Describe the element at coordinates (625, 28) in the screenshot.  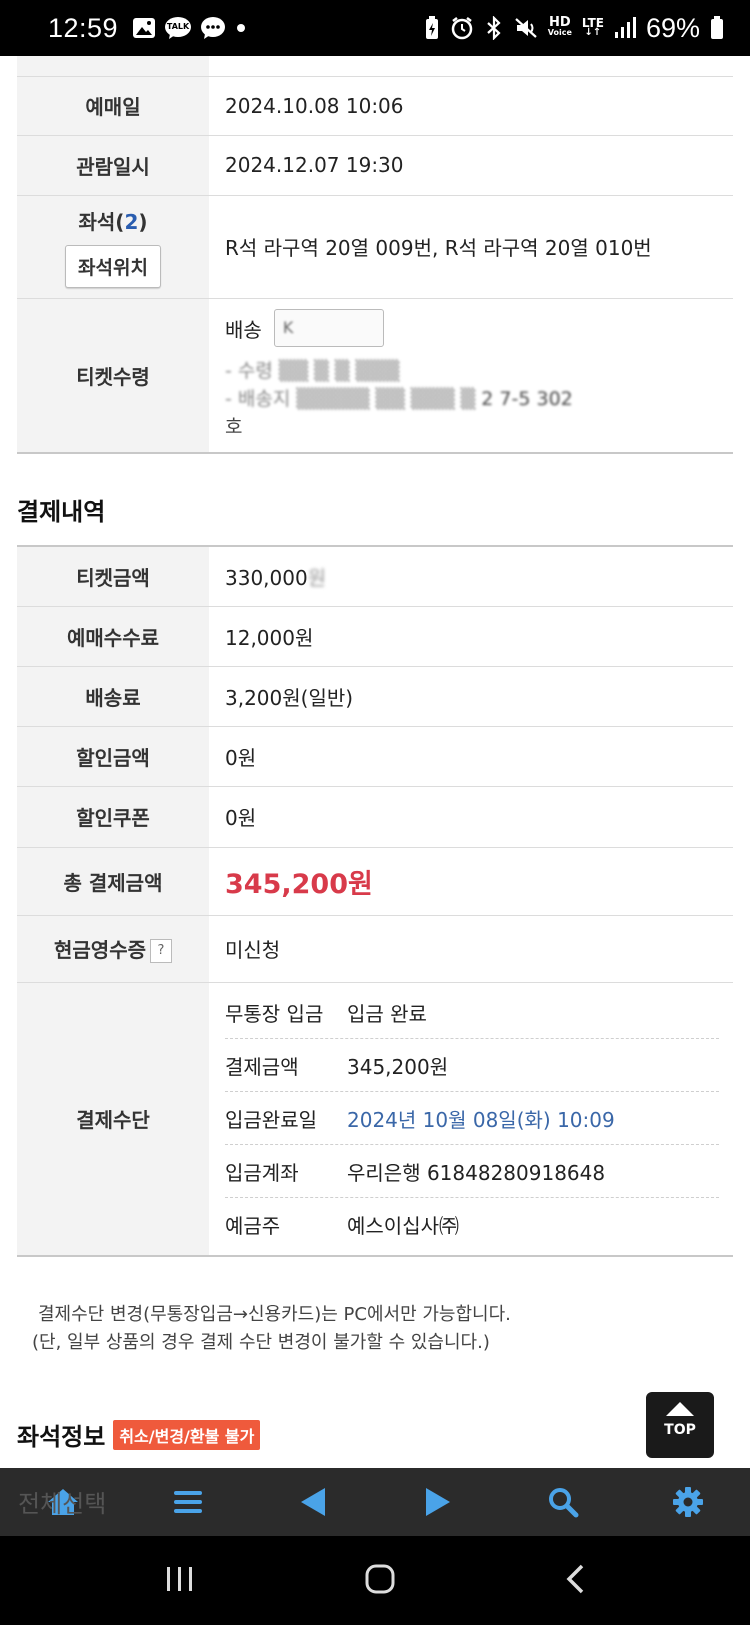
I see `signal-icon` at that location.